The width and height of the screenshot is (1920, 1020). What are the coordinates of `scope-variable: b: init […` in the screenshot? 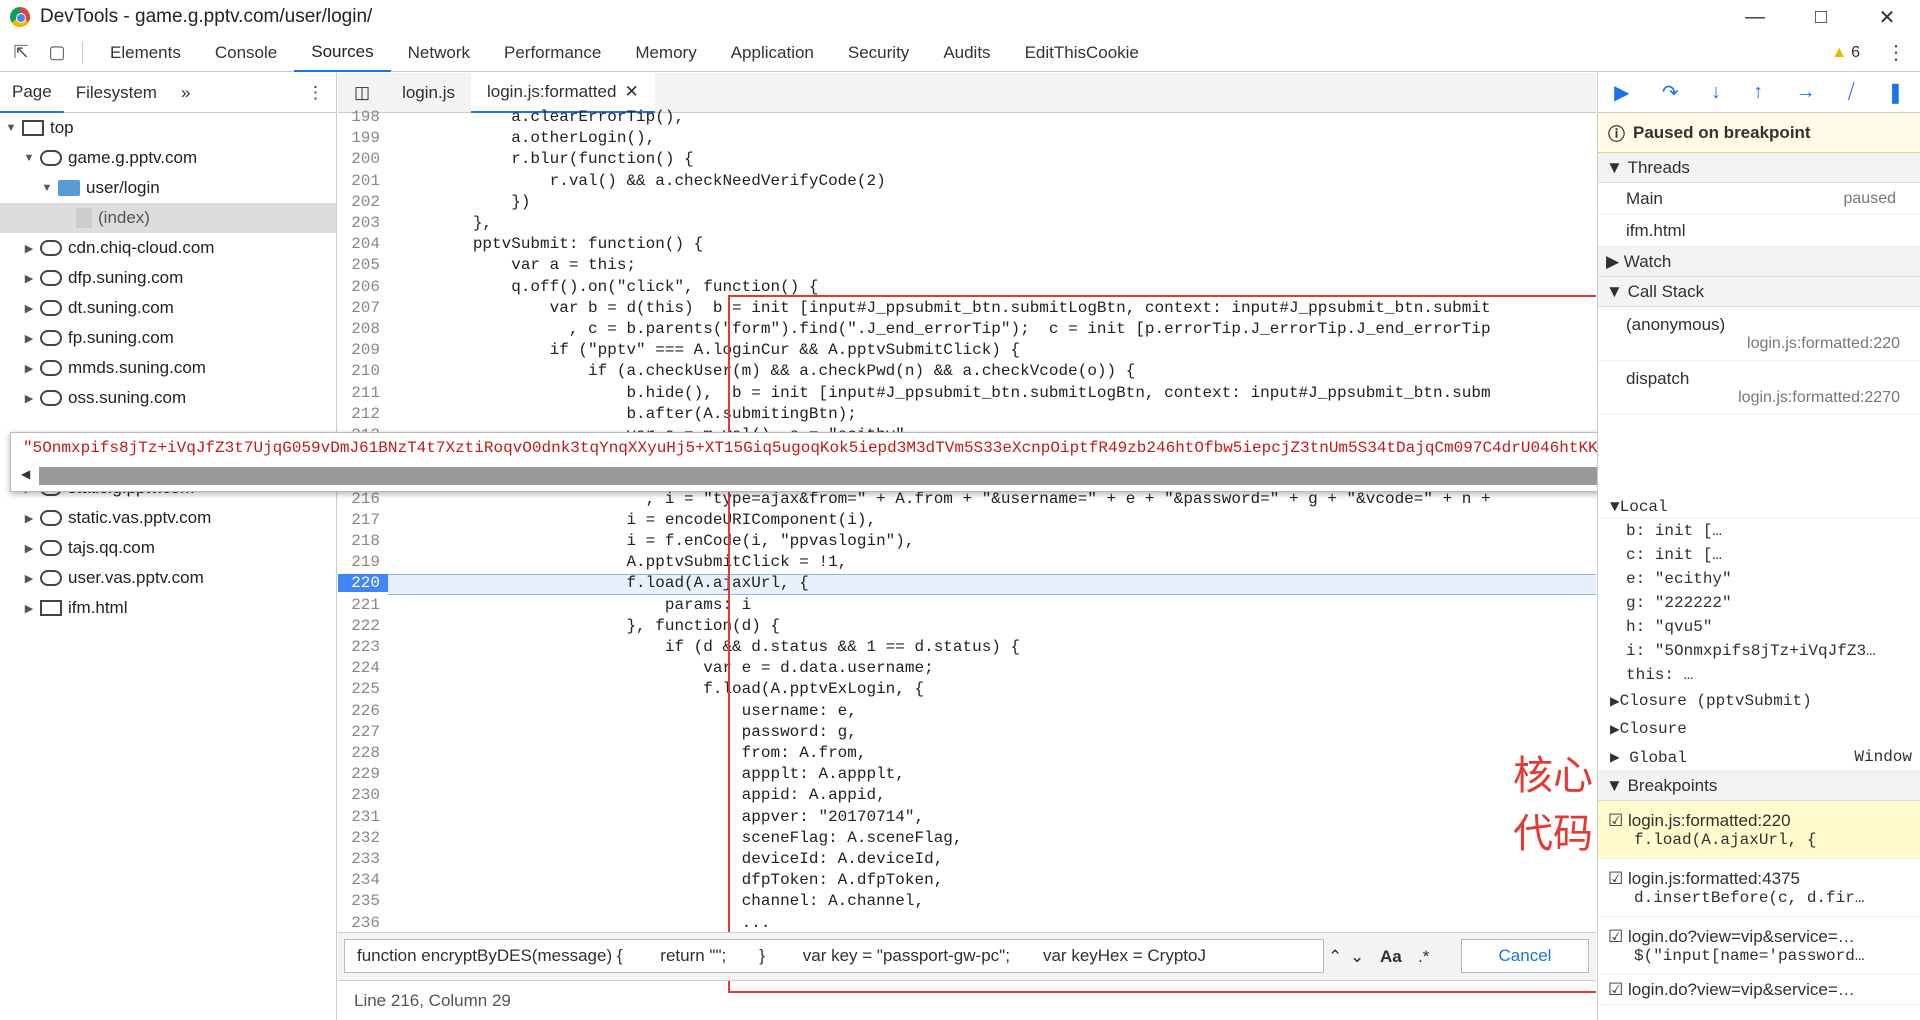 It's located at (1759, 531).